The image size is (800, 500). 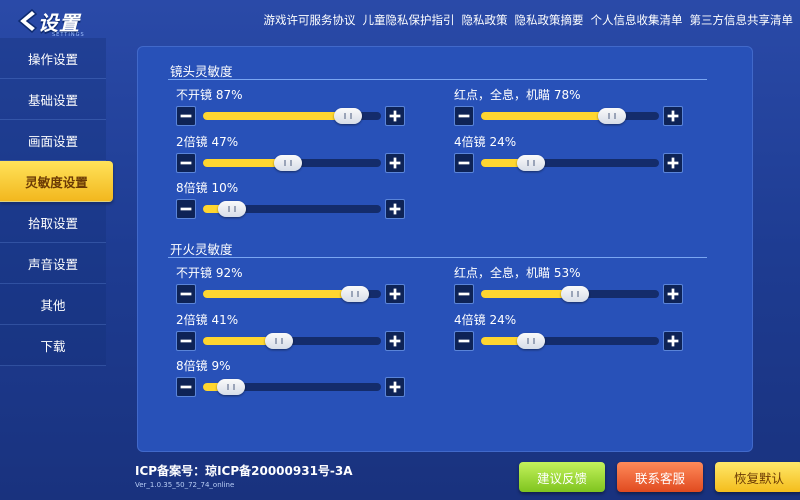 What do you see at coordinates (562, 477) in the screenshot?
I see `feedback-button: 建议反馈` at bounding box center [562, 477].